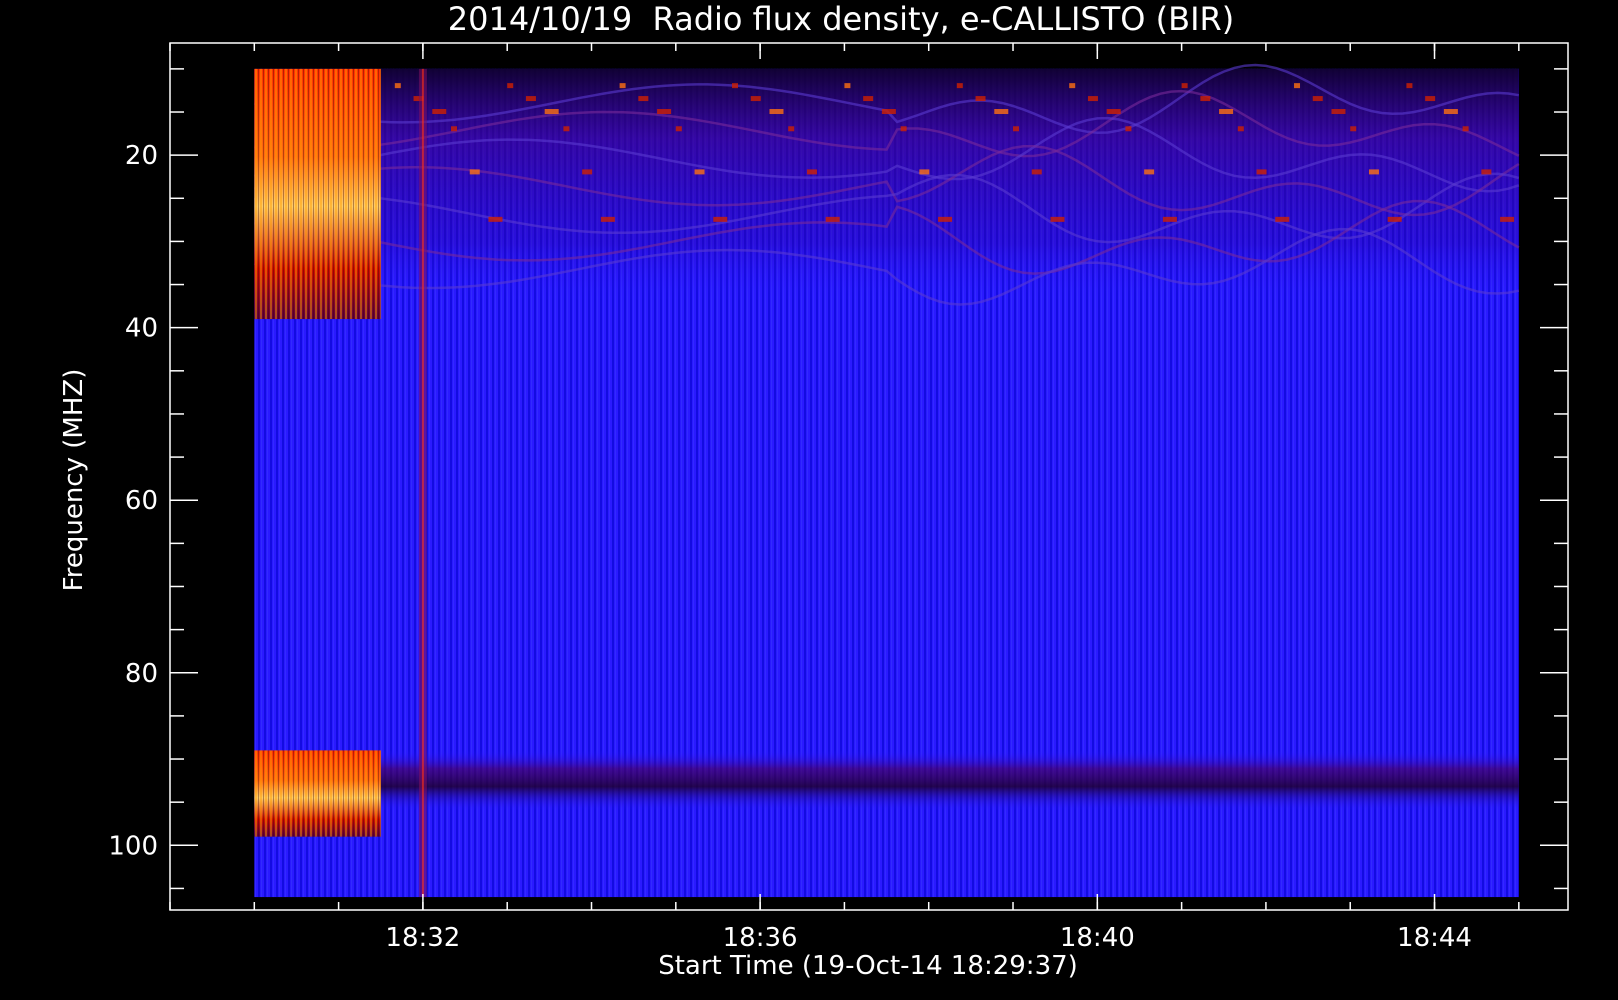 This screenshot has height=1000, width=1618. Describe the element at coordinates (141, 156) in the screenshot. I see `y-tick-label: 20` at that location.